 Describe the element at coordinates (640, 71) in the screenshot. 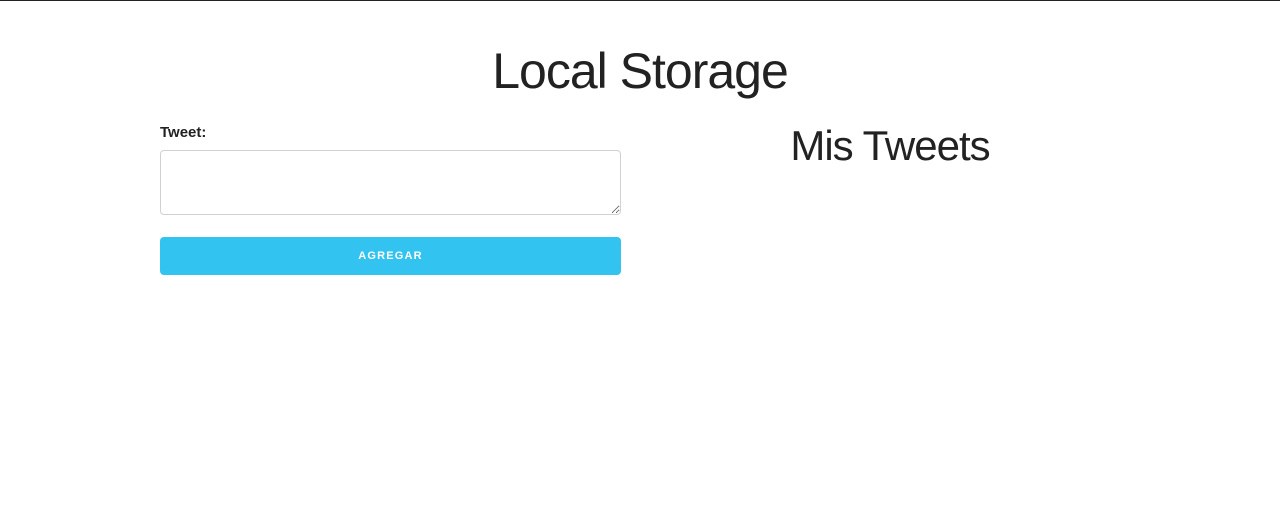

I see `page-title: Local Storage` at that location.